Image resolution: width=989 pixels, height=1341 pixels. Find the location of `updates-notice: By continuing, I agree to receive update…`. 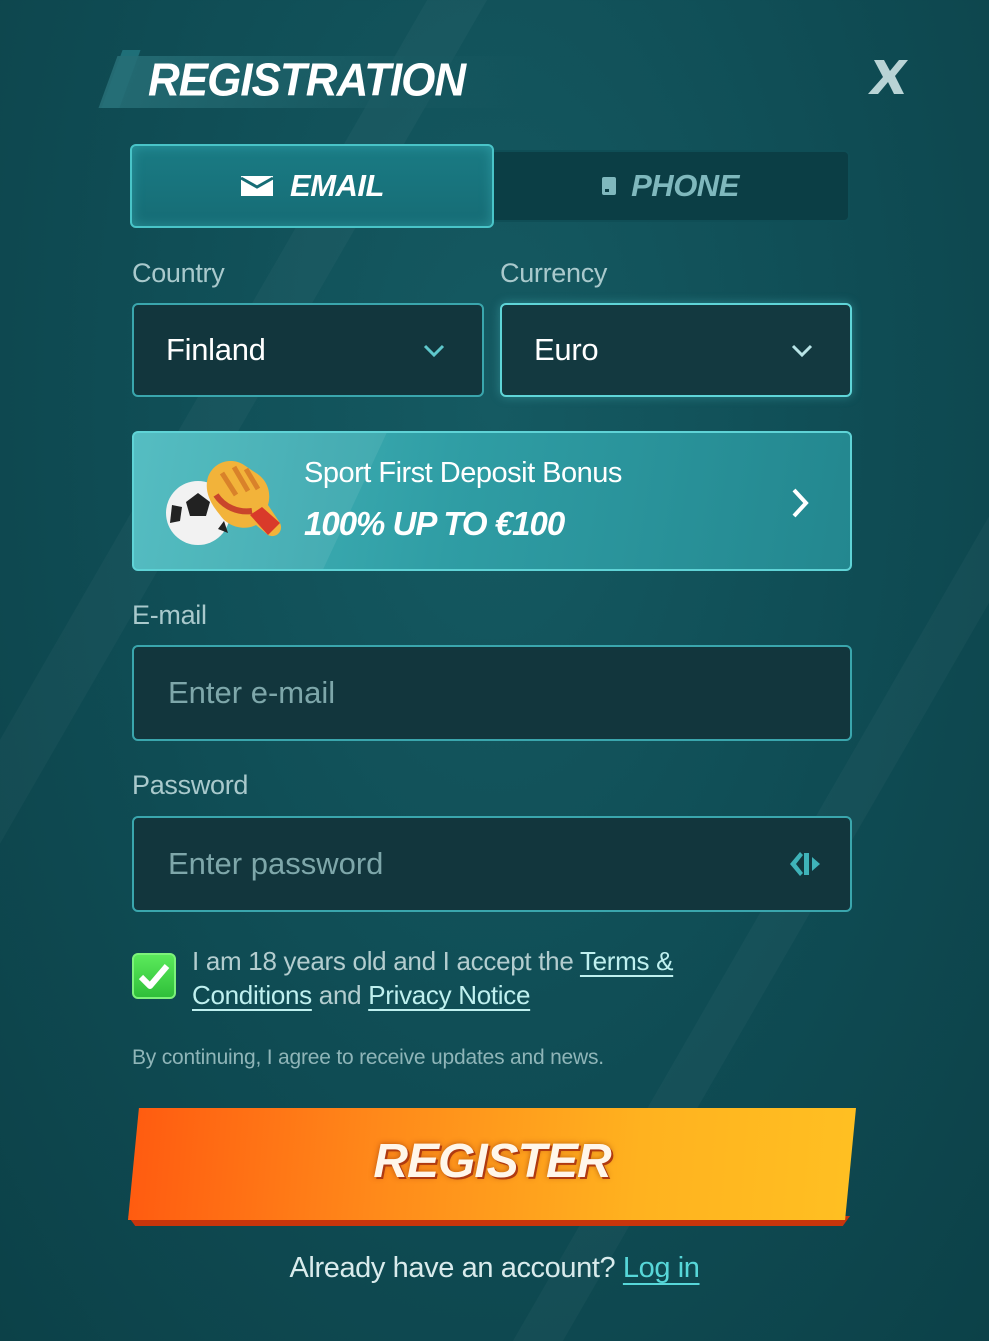

updates-notice: By continuing, I agree to receive update… is located at coordinates (368, 1057).